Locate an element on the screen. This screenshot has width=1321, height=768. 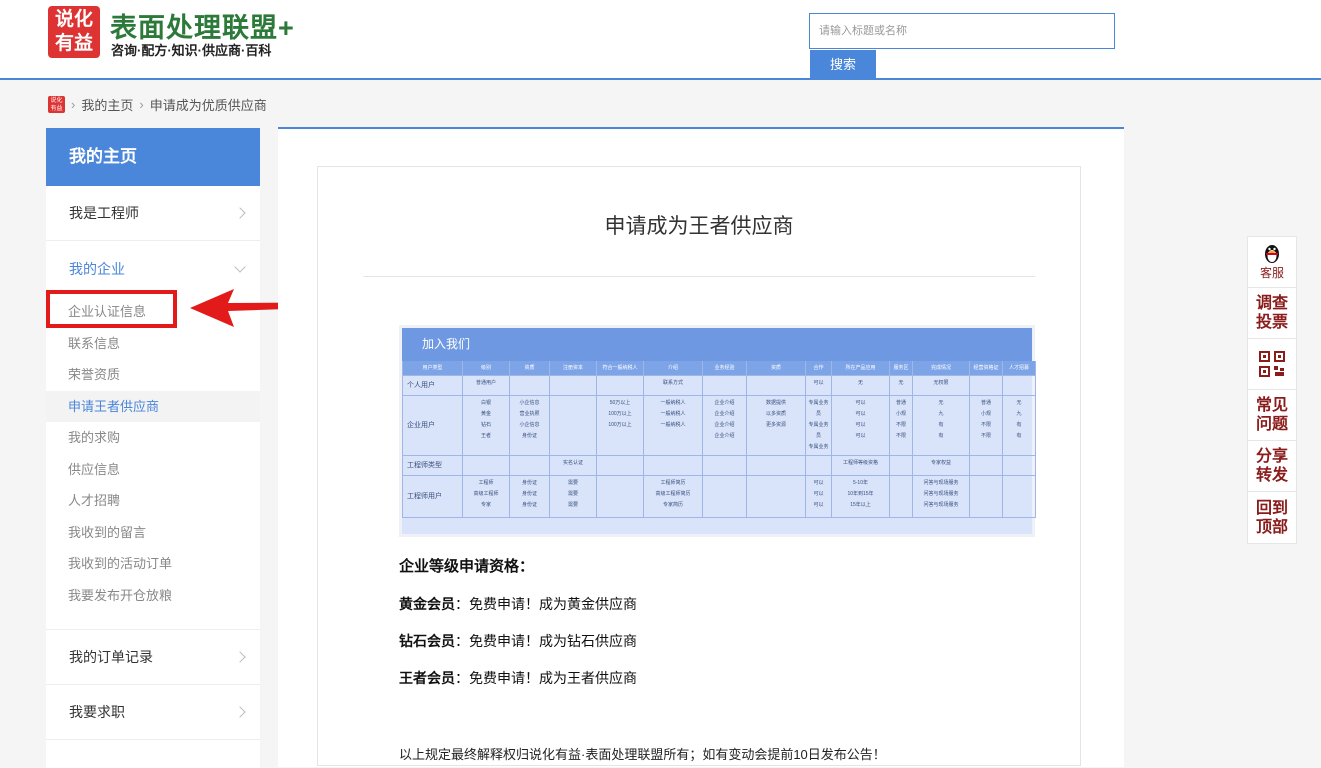
qr-code-button is located at coordinates (1272, 364).